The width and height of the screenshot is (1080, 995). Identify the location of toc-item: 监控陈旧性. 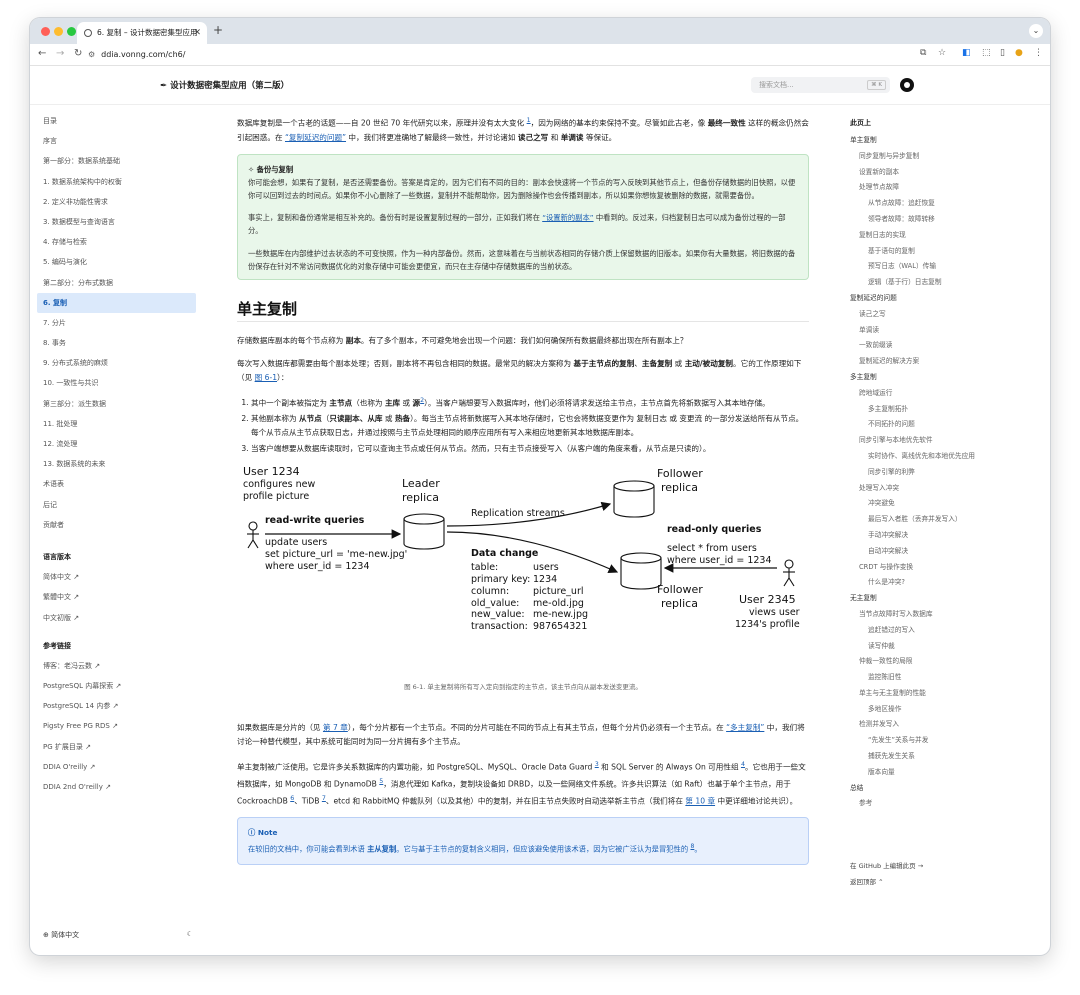
(940, 678).